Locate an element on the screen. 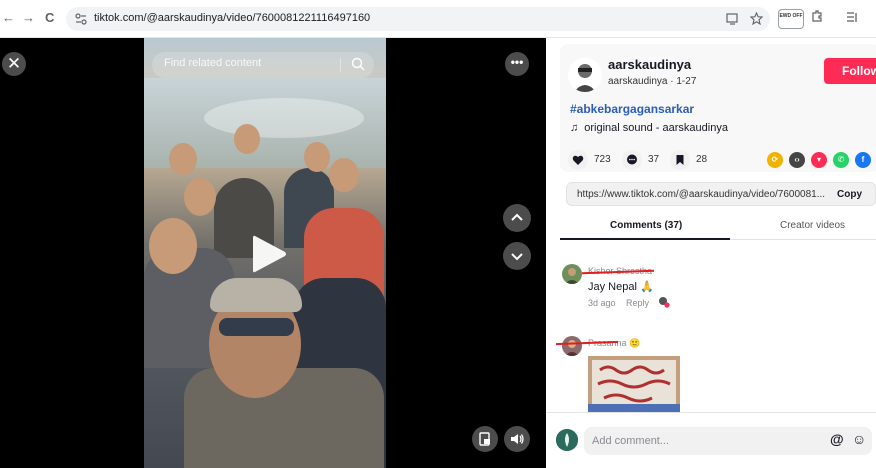  repost-icon: ⟳ is located at coordinates (775, 160).